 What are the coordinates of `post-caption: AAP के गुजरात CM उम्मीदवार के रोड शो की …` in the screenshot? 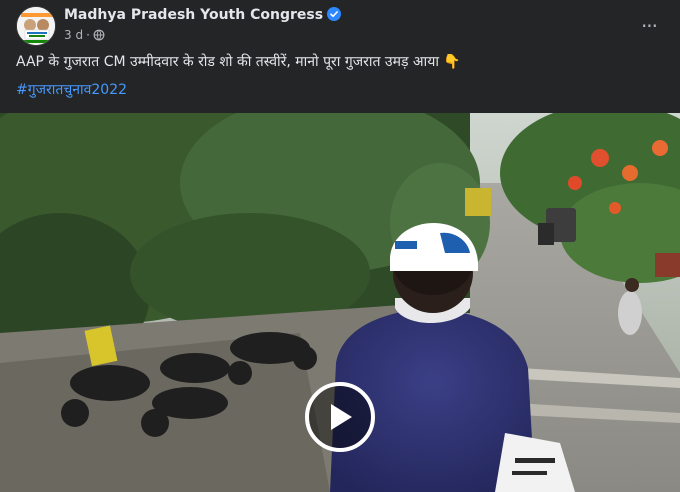 It's located at (340, 62).